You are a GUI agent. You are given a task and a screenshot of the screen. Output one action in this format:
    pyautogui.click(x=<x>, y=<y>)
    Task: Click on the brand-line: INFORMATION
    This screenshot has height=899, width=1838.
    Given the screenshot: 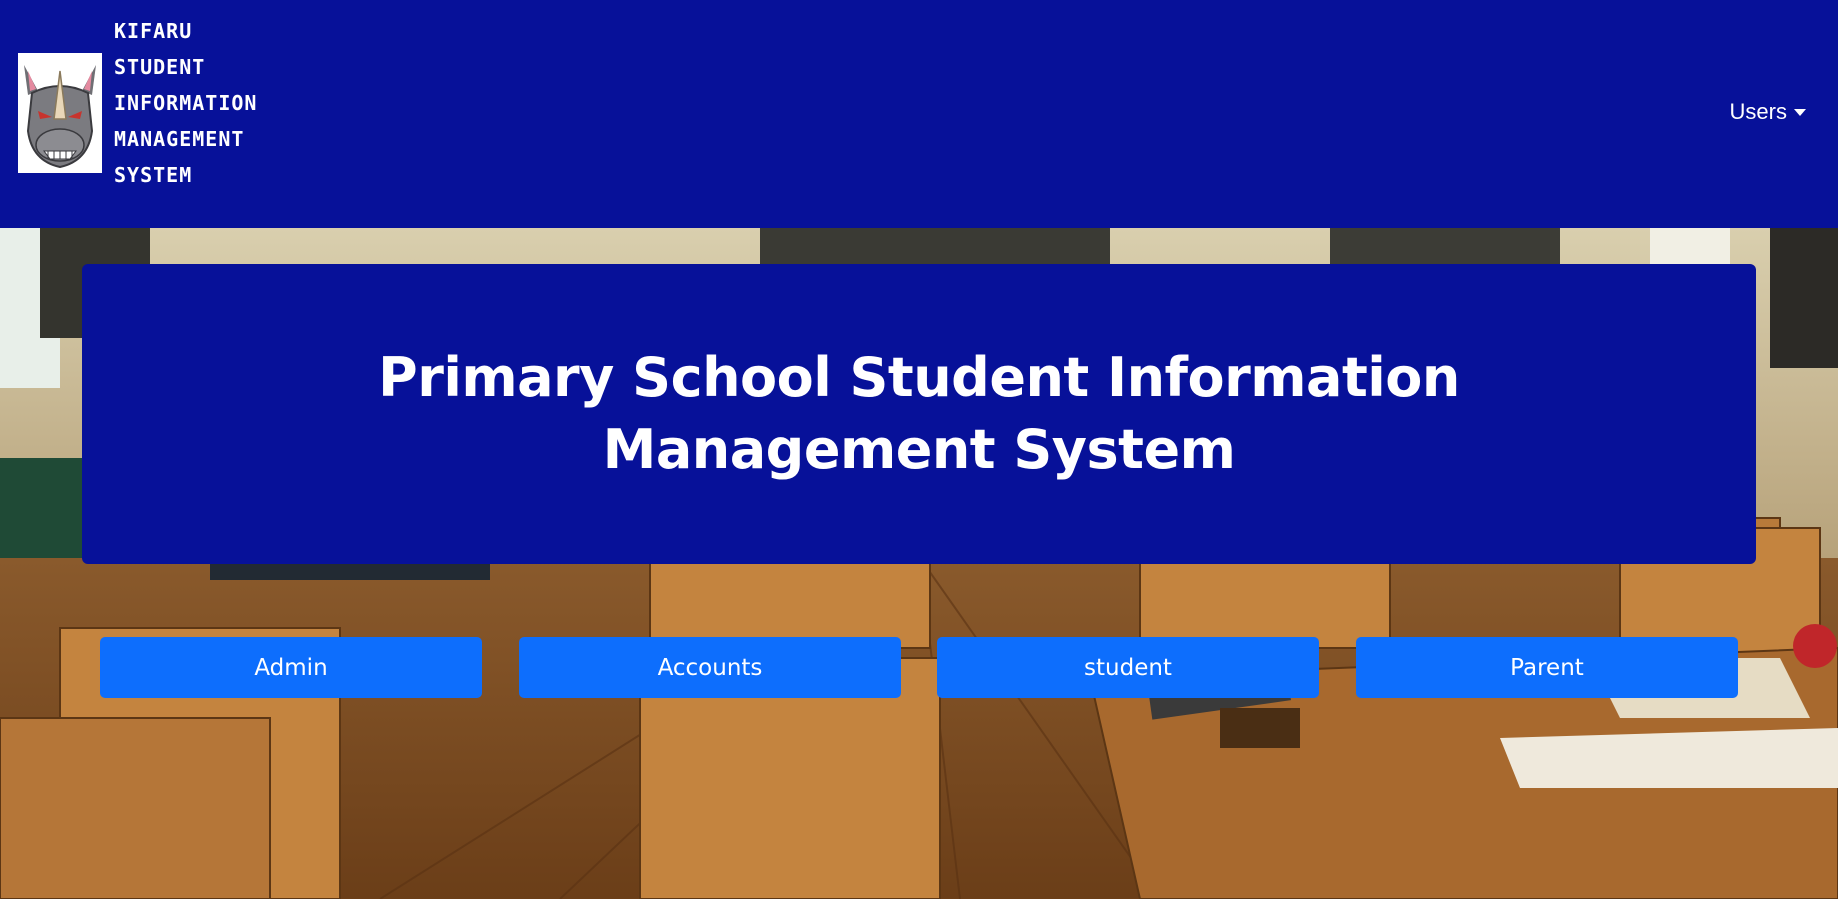 What is the action you would take?
    pyautogui.click(x=186, y=103)
    